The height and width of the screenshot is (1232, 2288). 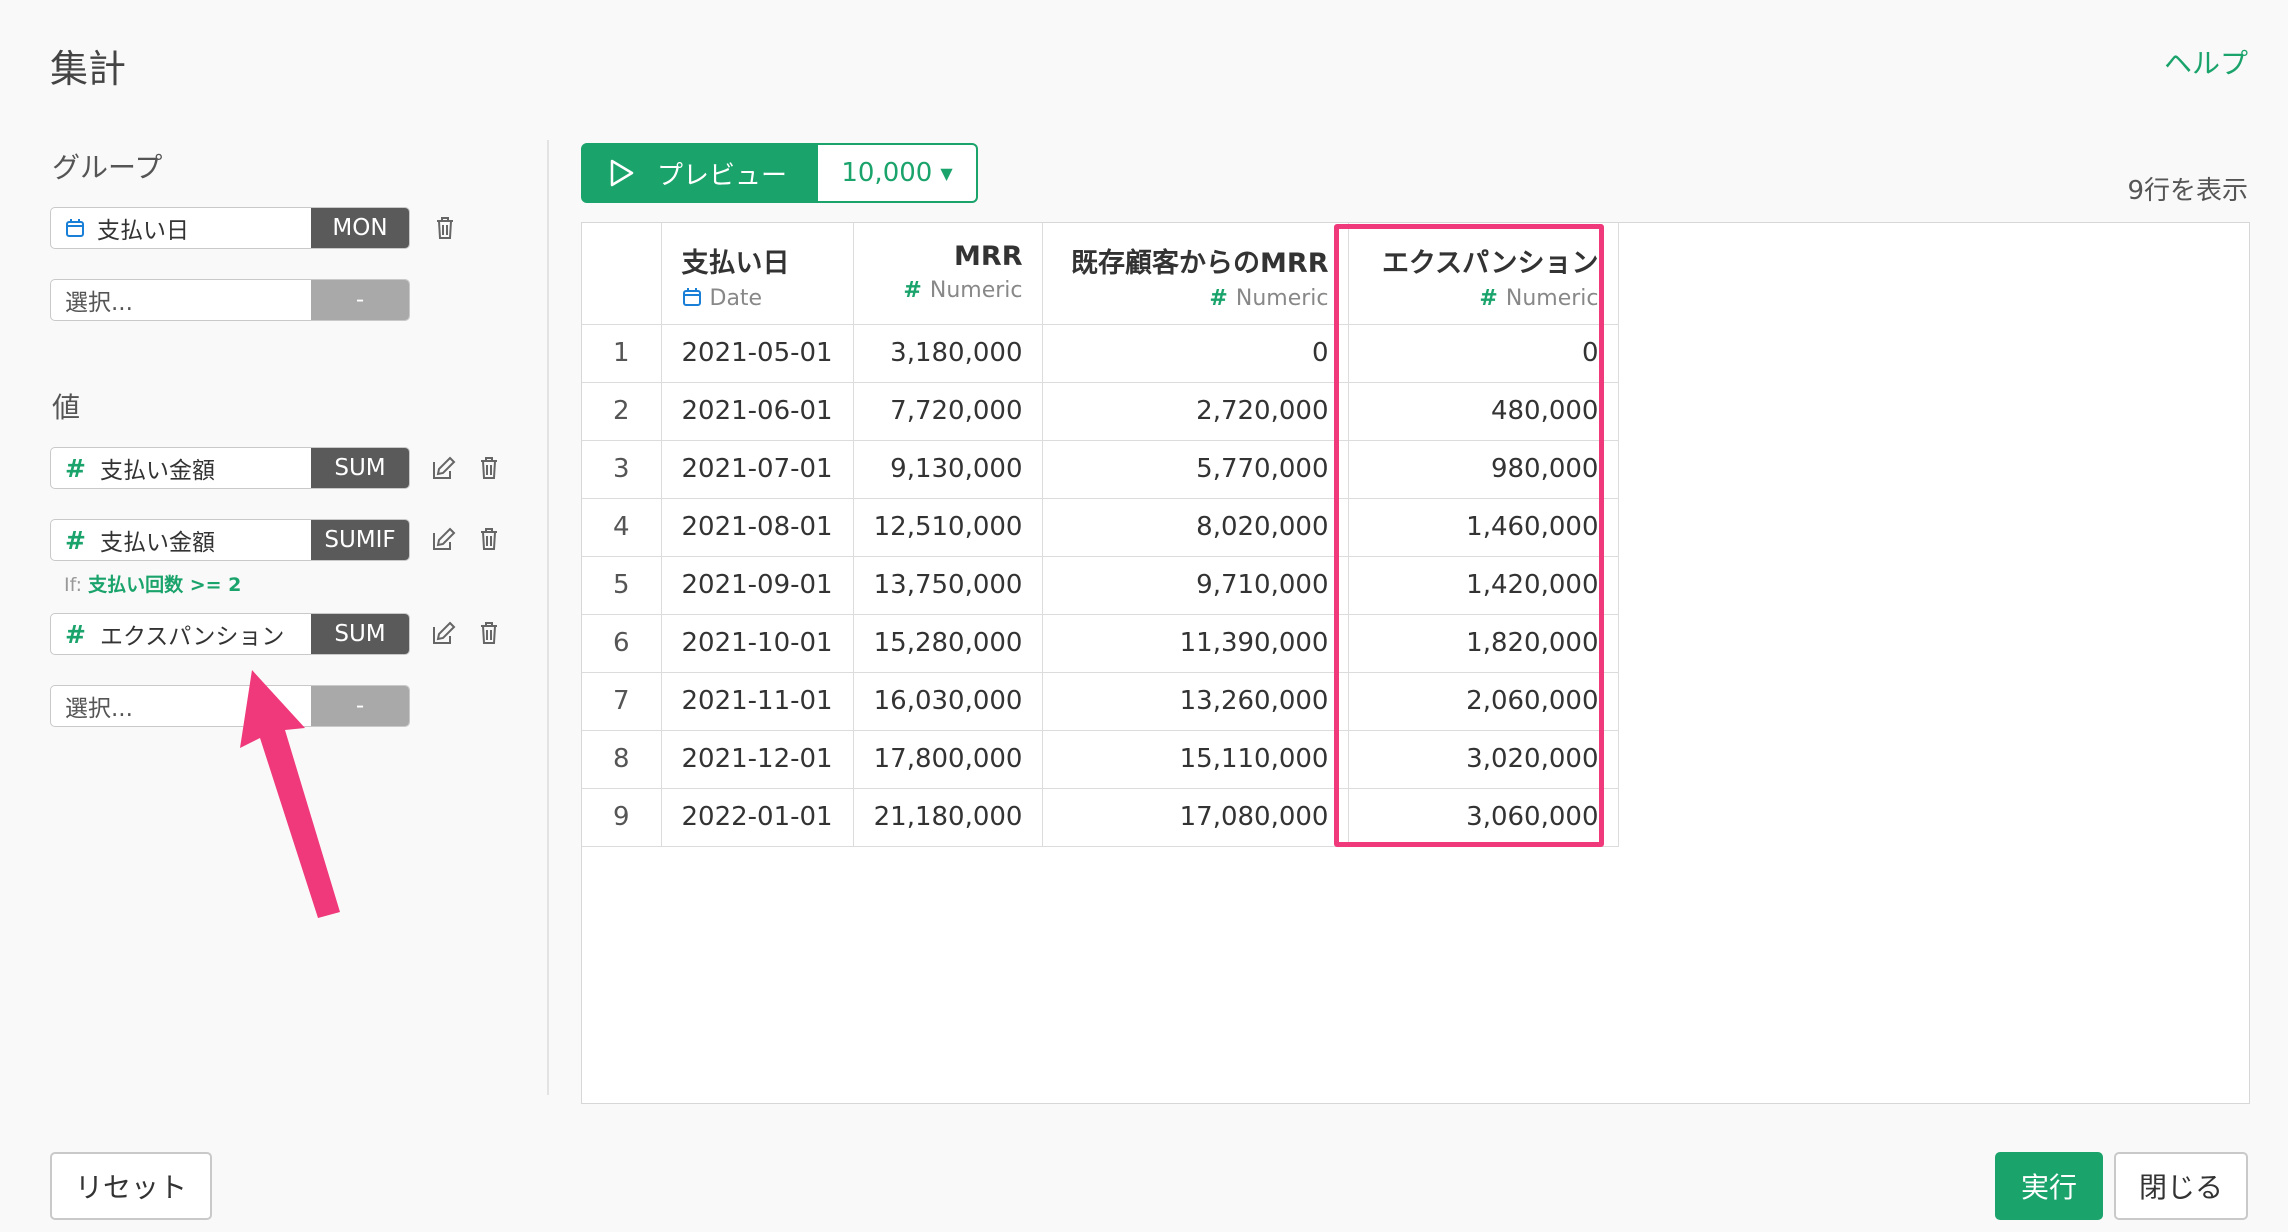 I want to click on table-row: 2 2021-06-01 7,720,000 2,720,000 480,000, so click(x=1101, y=411).